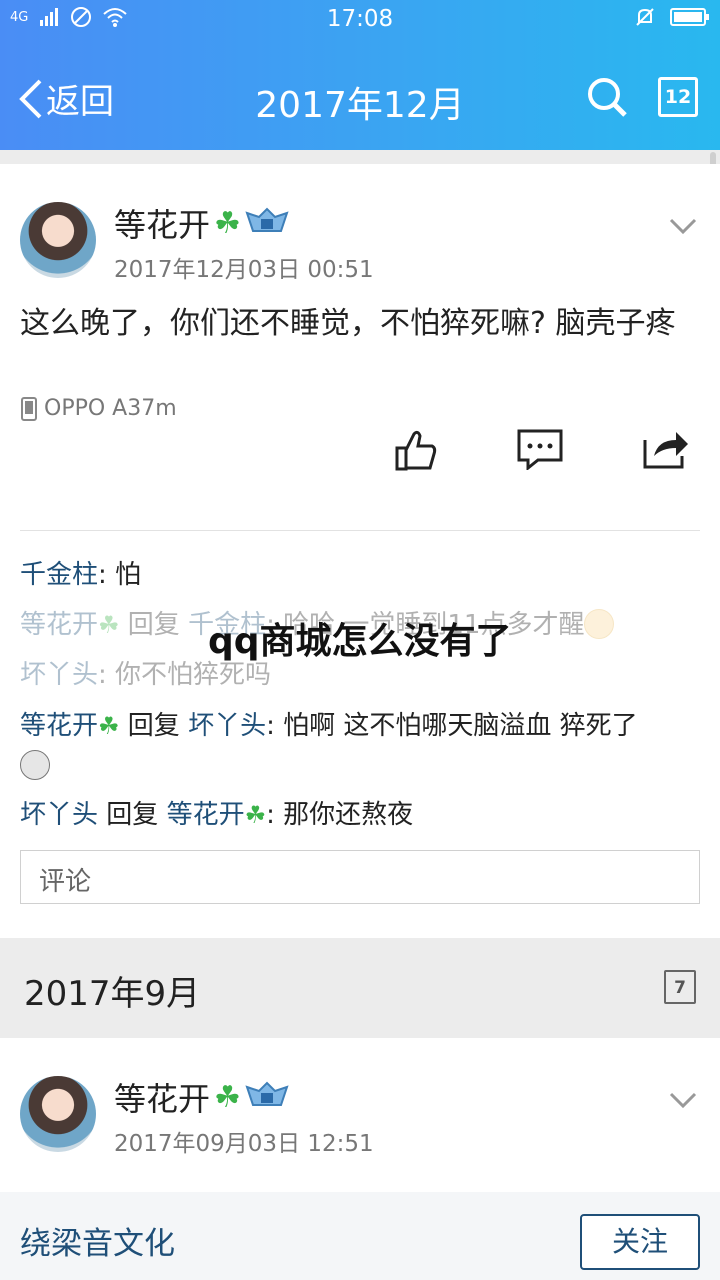 The image size is (720, 1280). I want to click on footer-bar: 绕梁音文化 关注, so click(360, 1236).